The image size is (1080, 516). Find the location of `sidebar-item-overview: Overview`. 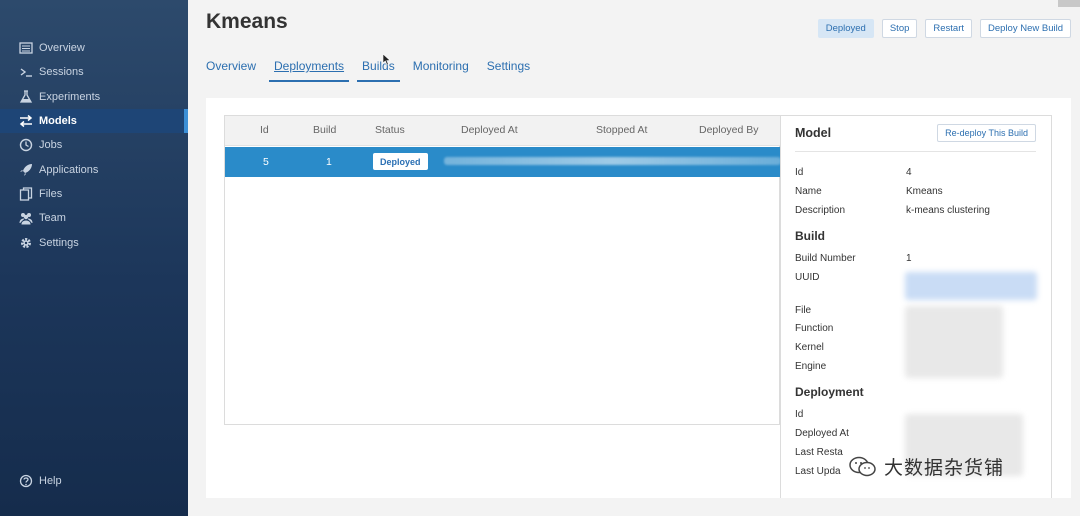

sidebar-item-overview: Overview is located at coordinates (94, 48).